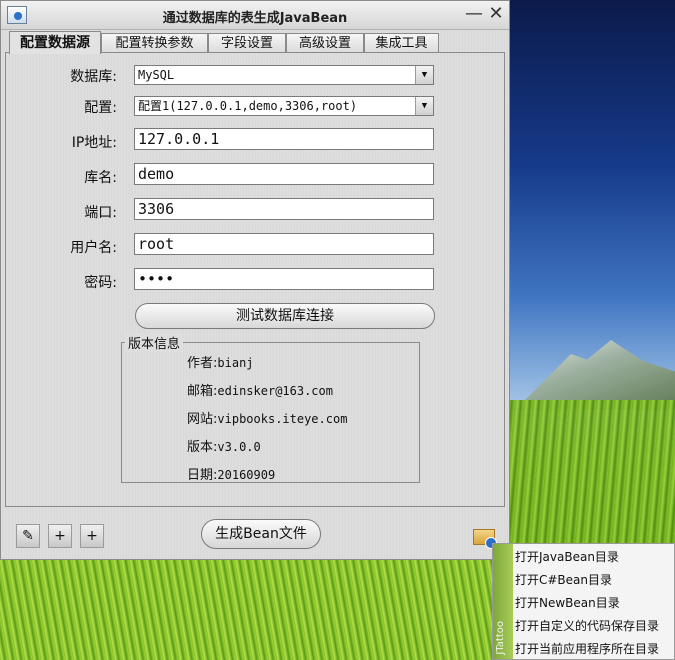 The height and width of the screenshot is (660, 675). I want to click on window-title: 通过数据库的表生成JavaBean, so click(255, 18).